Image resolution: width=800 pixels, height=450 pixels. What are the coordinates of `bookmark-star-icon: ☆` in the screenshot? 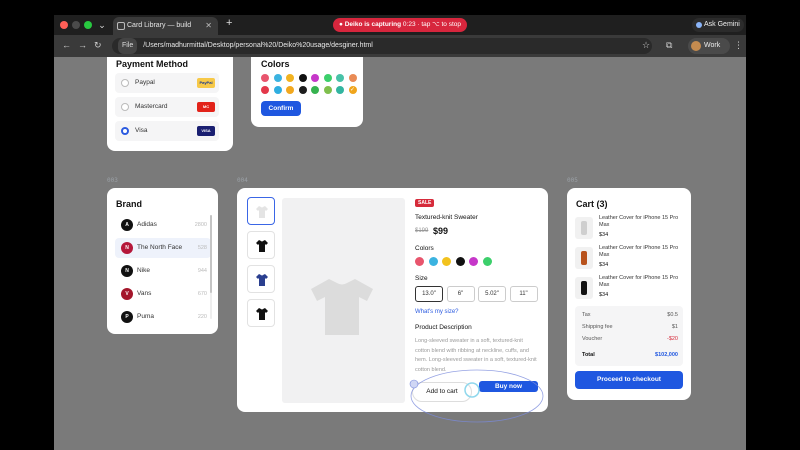 It's located at (646, 45).